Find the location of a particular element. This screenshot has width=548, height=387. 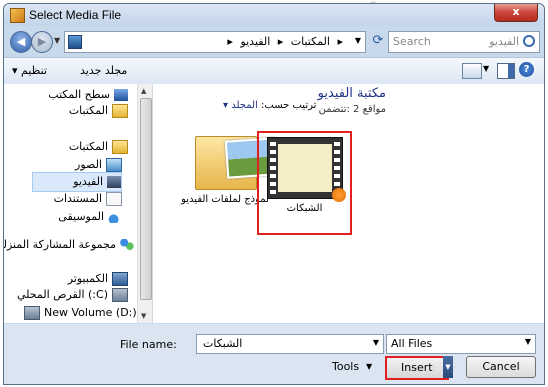

app-icon is located at coordinates (17, 15).